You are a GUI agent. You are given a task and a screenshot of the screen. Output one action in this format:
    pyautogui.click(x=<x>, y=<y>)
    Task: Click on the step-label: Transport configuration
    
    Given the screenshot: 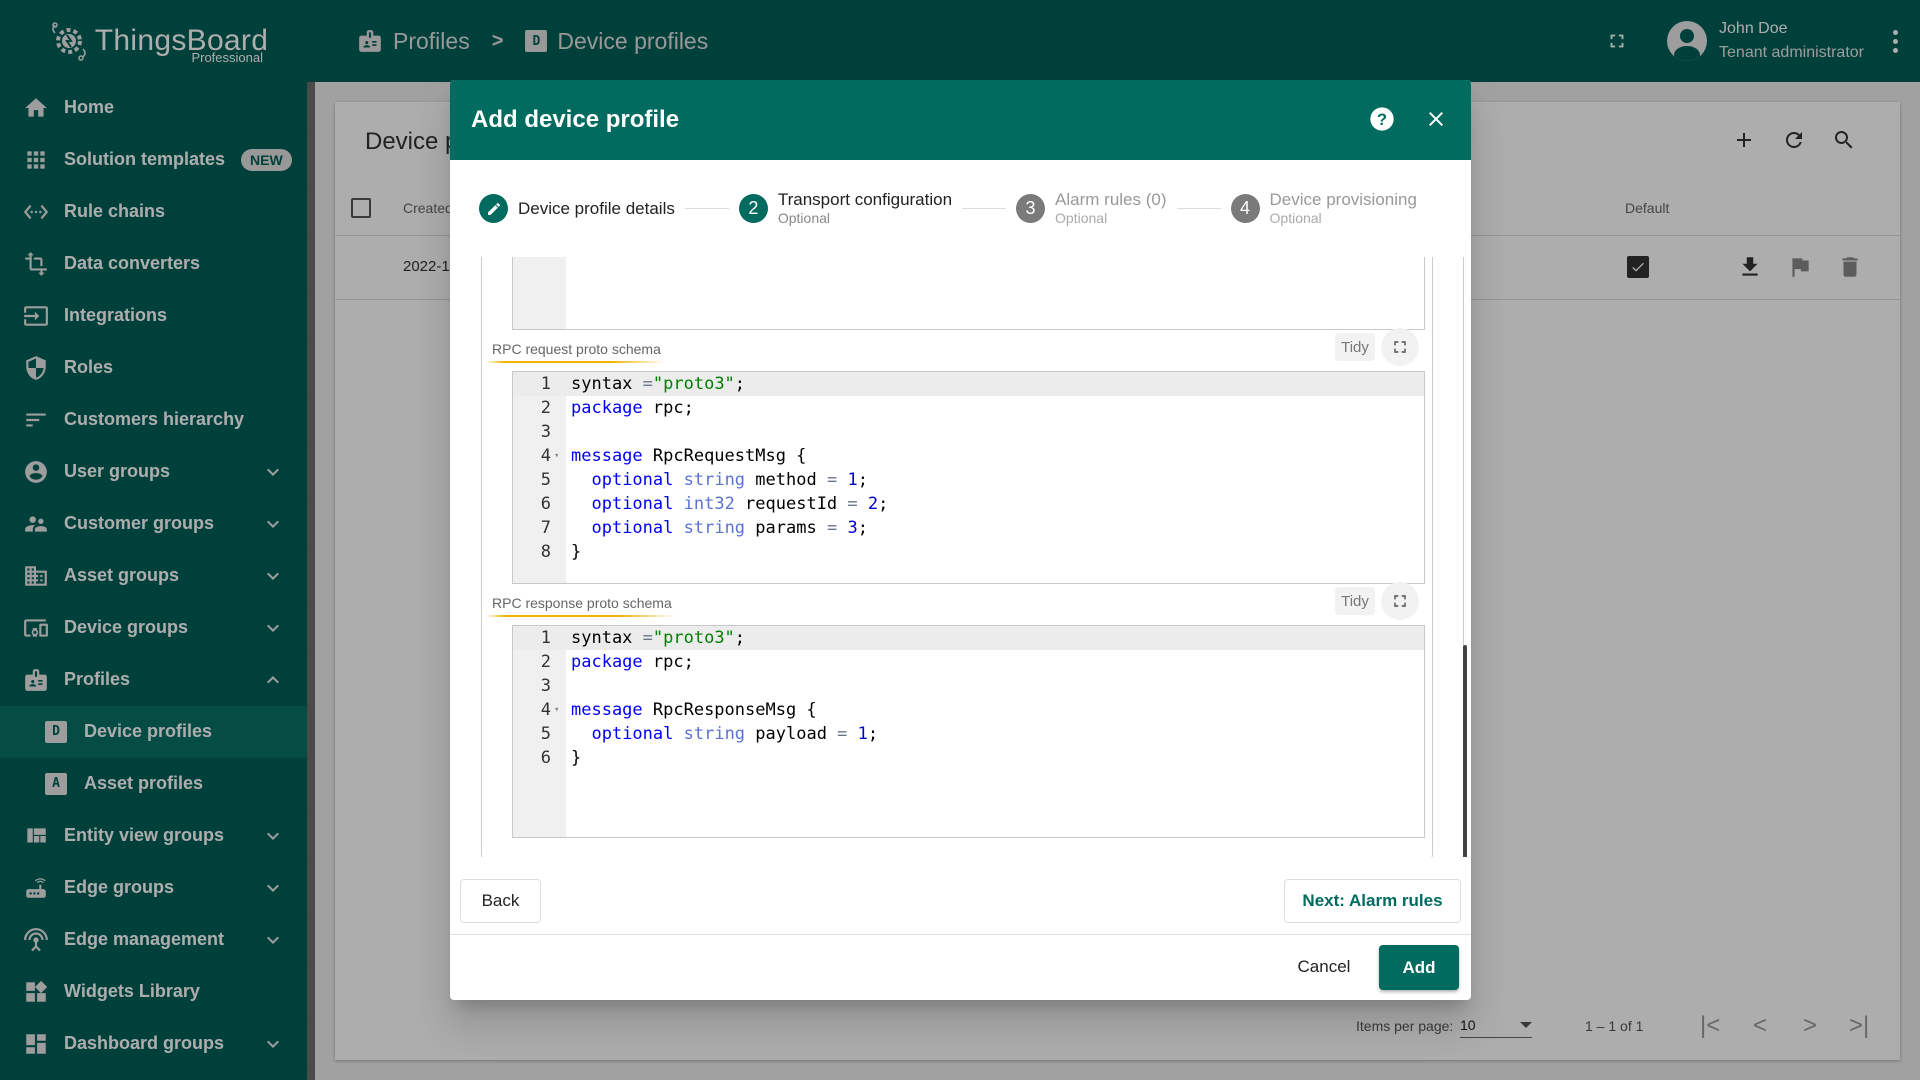 What is the action you would take?
    pyautogui.click(x=865, y=199)
    